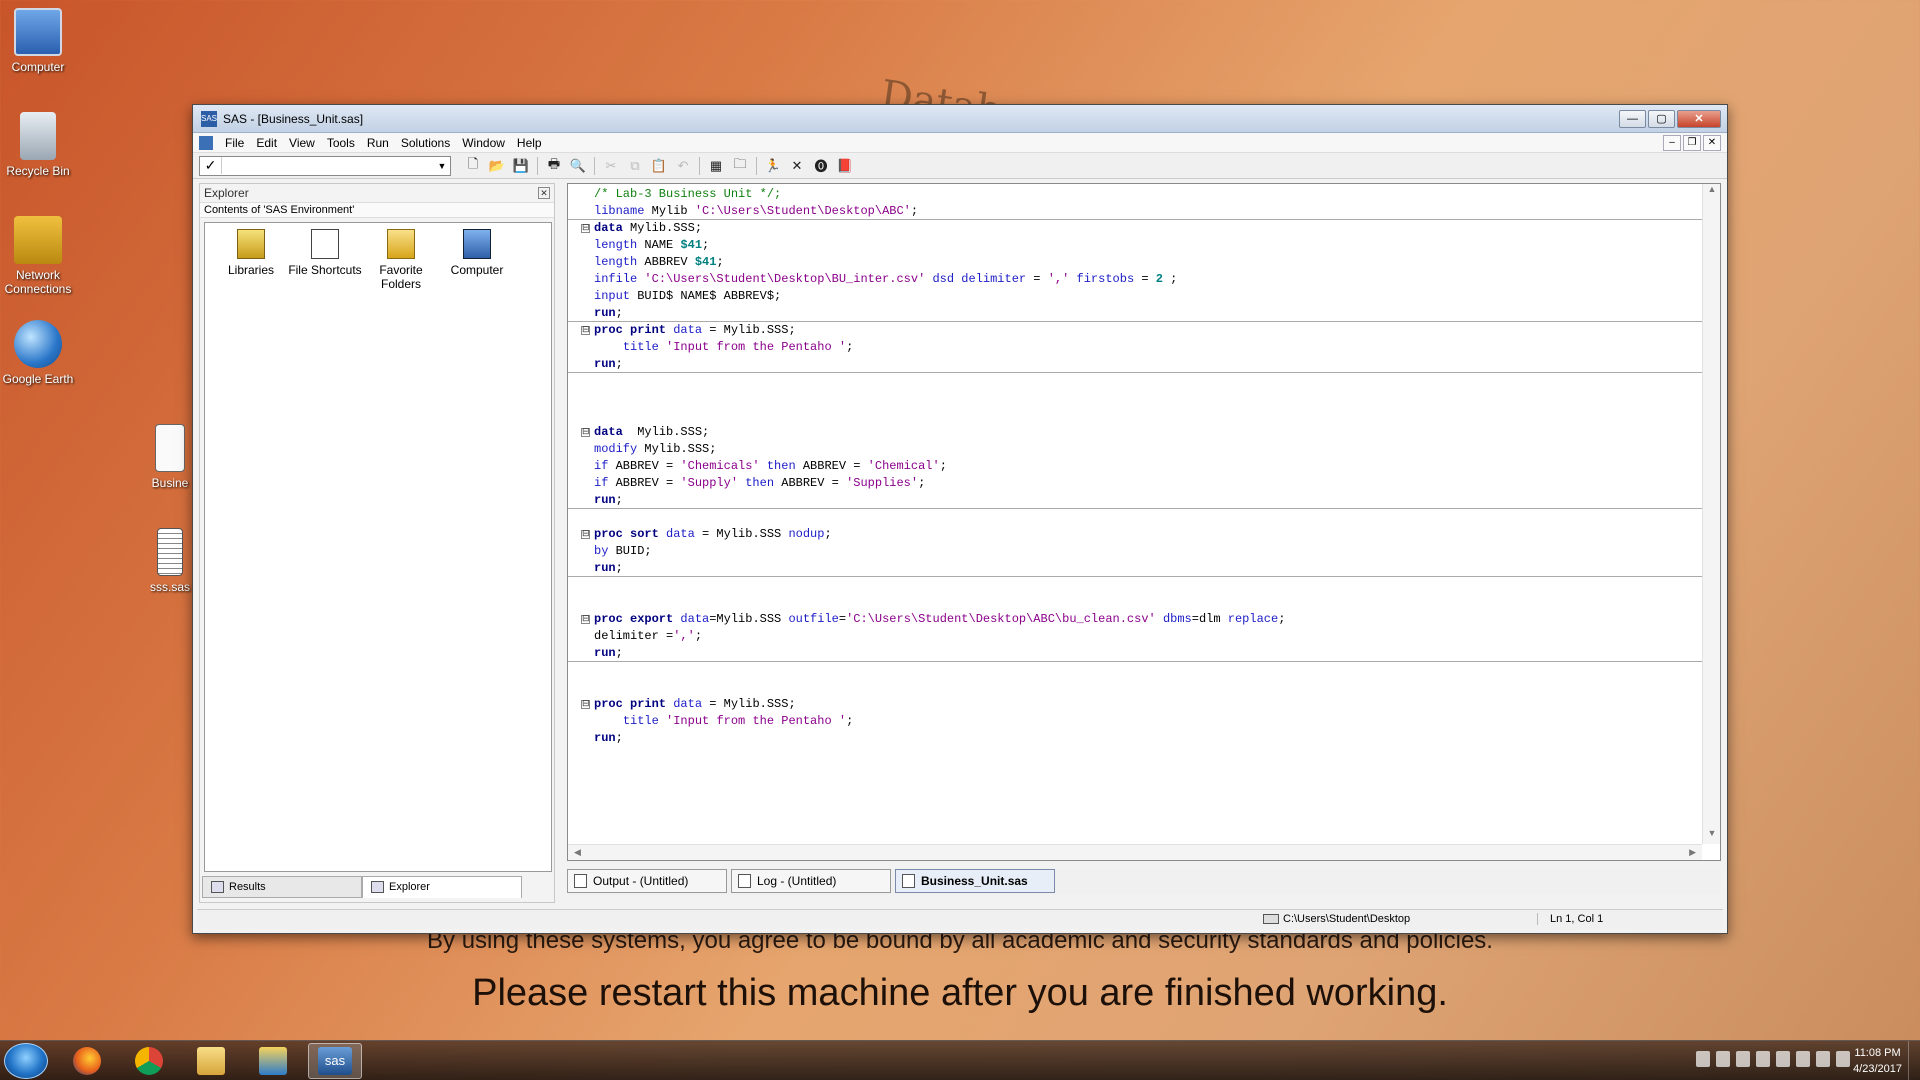  What do you see at coordinates (1135, 551) in the screenshot?
I see `code-line: by BUID;` at bounding box center [1135, 551].